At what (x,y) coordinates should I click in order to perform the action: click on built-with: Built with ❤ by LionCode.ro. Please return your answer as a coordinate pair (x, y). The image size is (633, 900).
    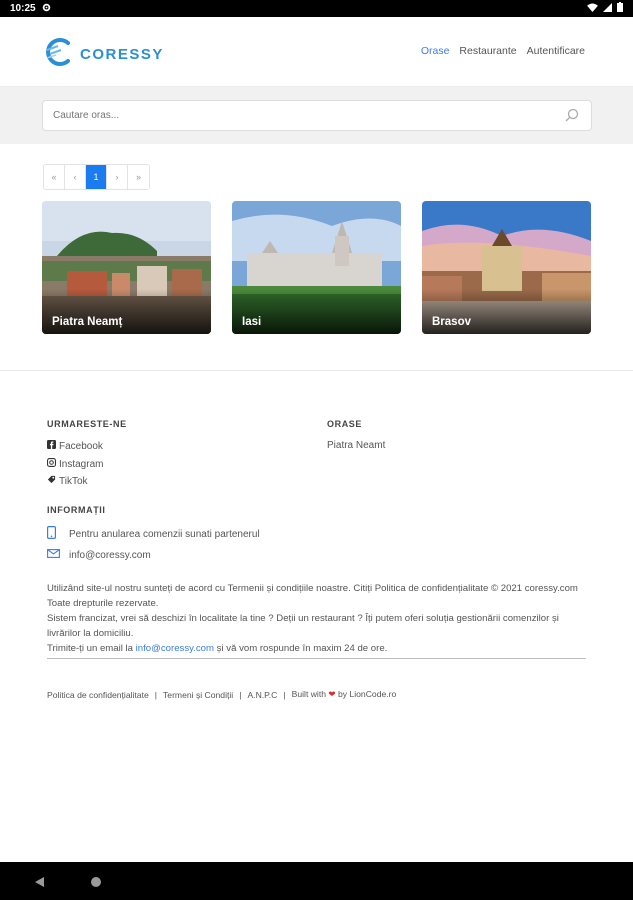
    Looking at the image, I should click on (344, 694).